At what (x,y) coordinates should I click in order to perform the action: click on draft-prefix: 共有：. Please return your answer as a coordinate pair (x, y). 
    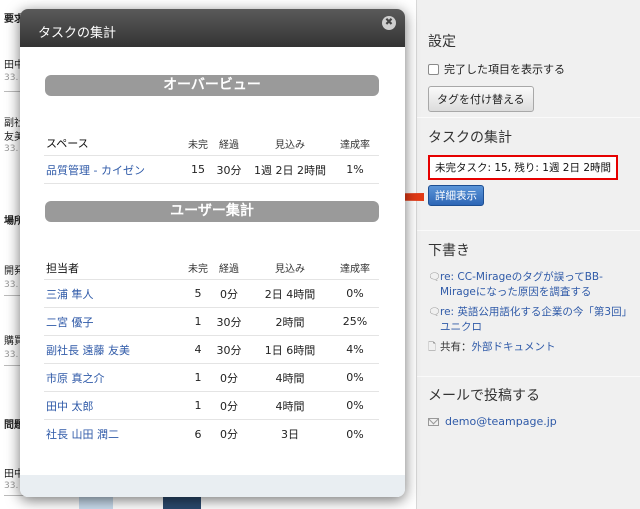
    Looking at the image, I should click on (456, 347).